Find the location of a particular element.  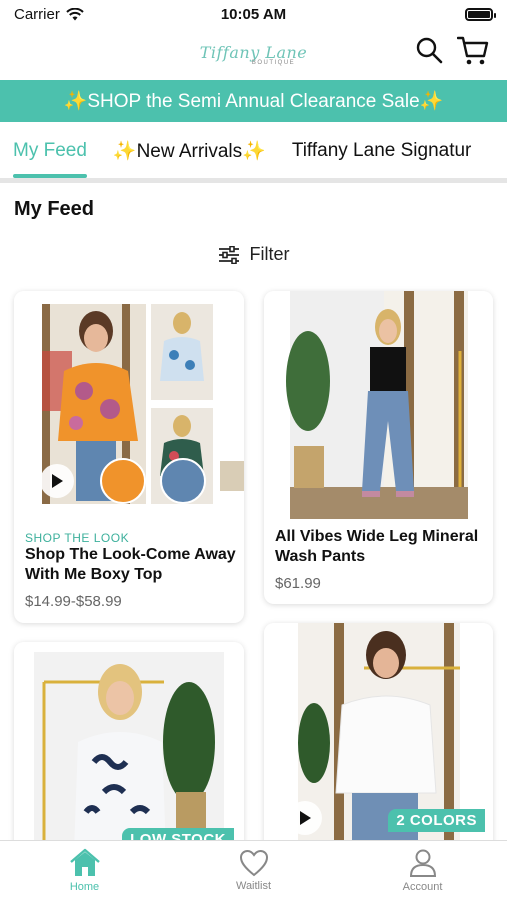

brand-logo: Tiffany Lane BOUTIQUE is located at coordinates (254, 54).